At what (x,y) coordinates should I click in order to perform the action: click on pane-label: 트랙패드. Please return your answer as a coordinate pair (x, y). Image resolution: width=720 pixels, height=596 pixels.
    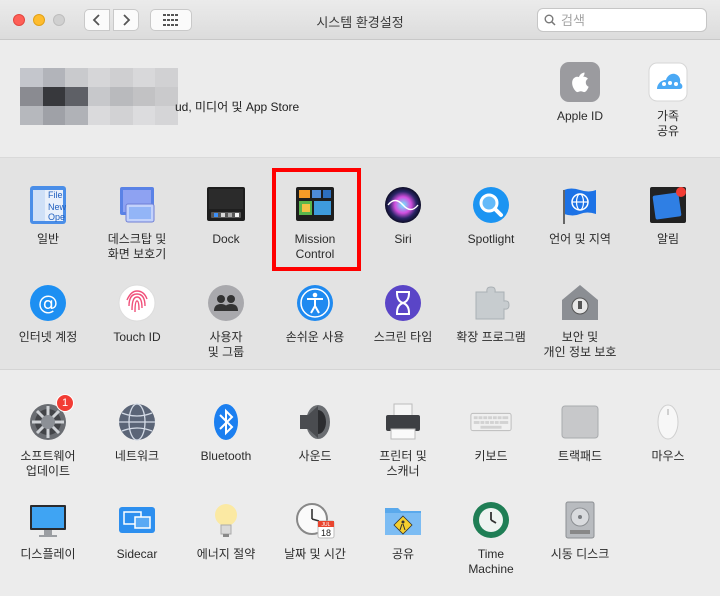
    Looking at the image, I should click on (580, 456).